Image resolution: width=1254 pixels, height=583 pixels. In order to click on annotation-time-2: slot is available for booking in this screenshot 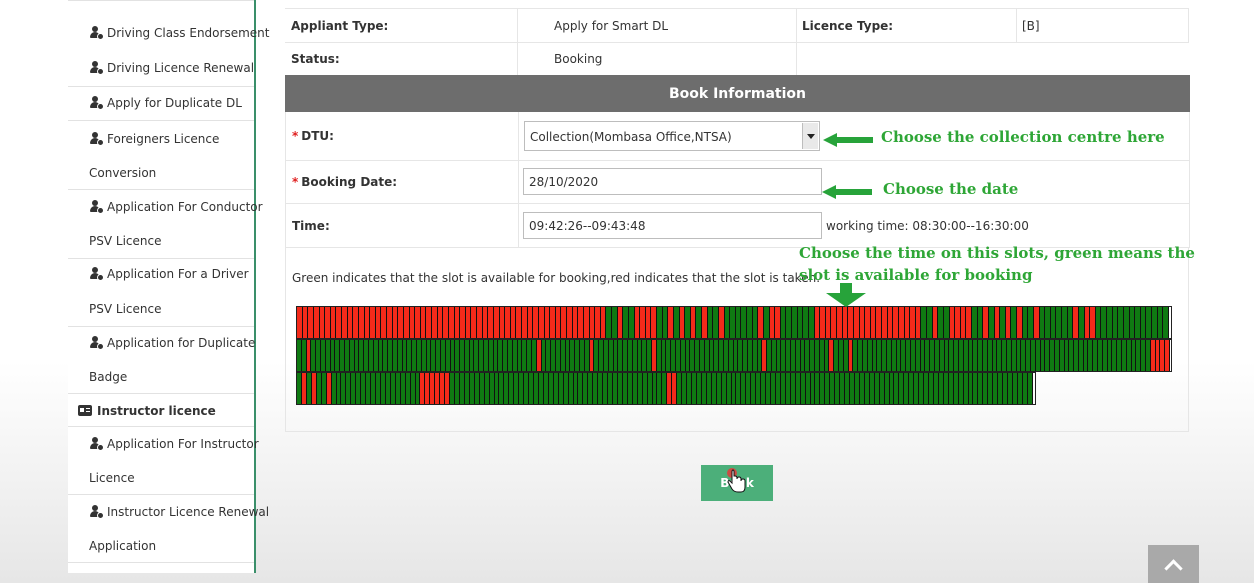, I will do `click(916, 275)`.